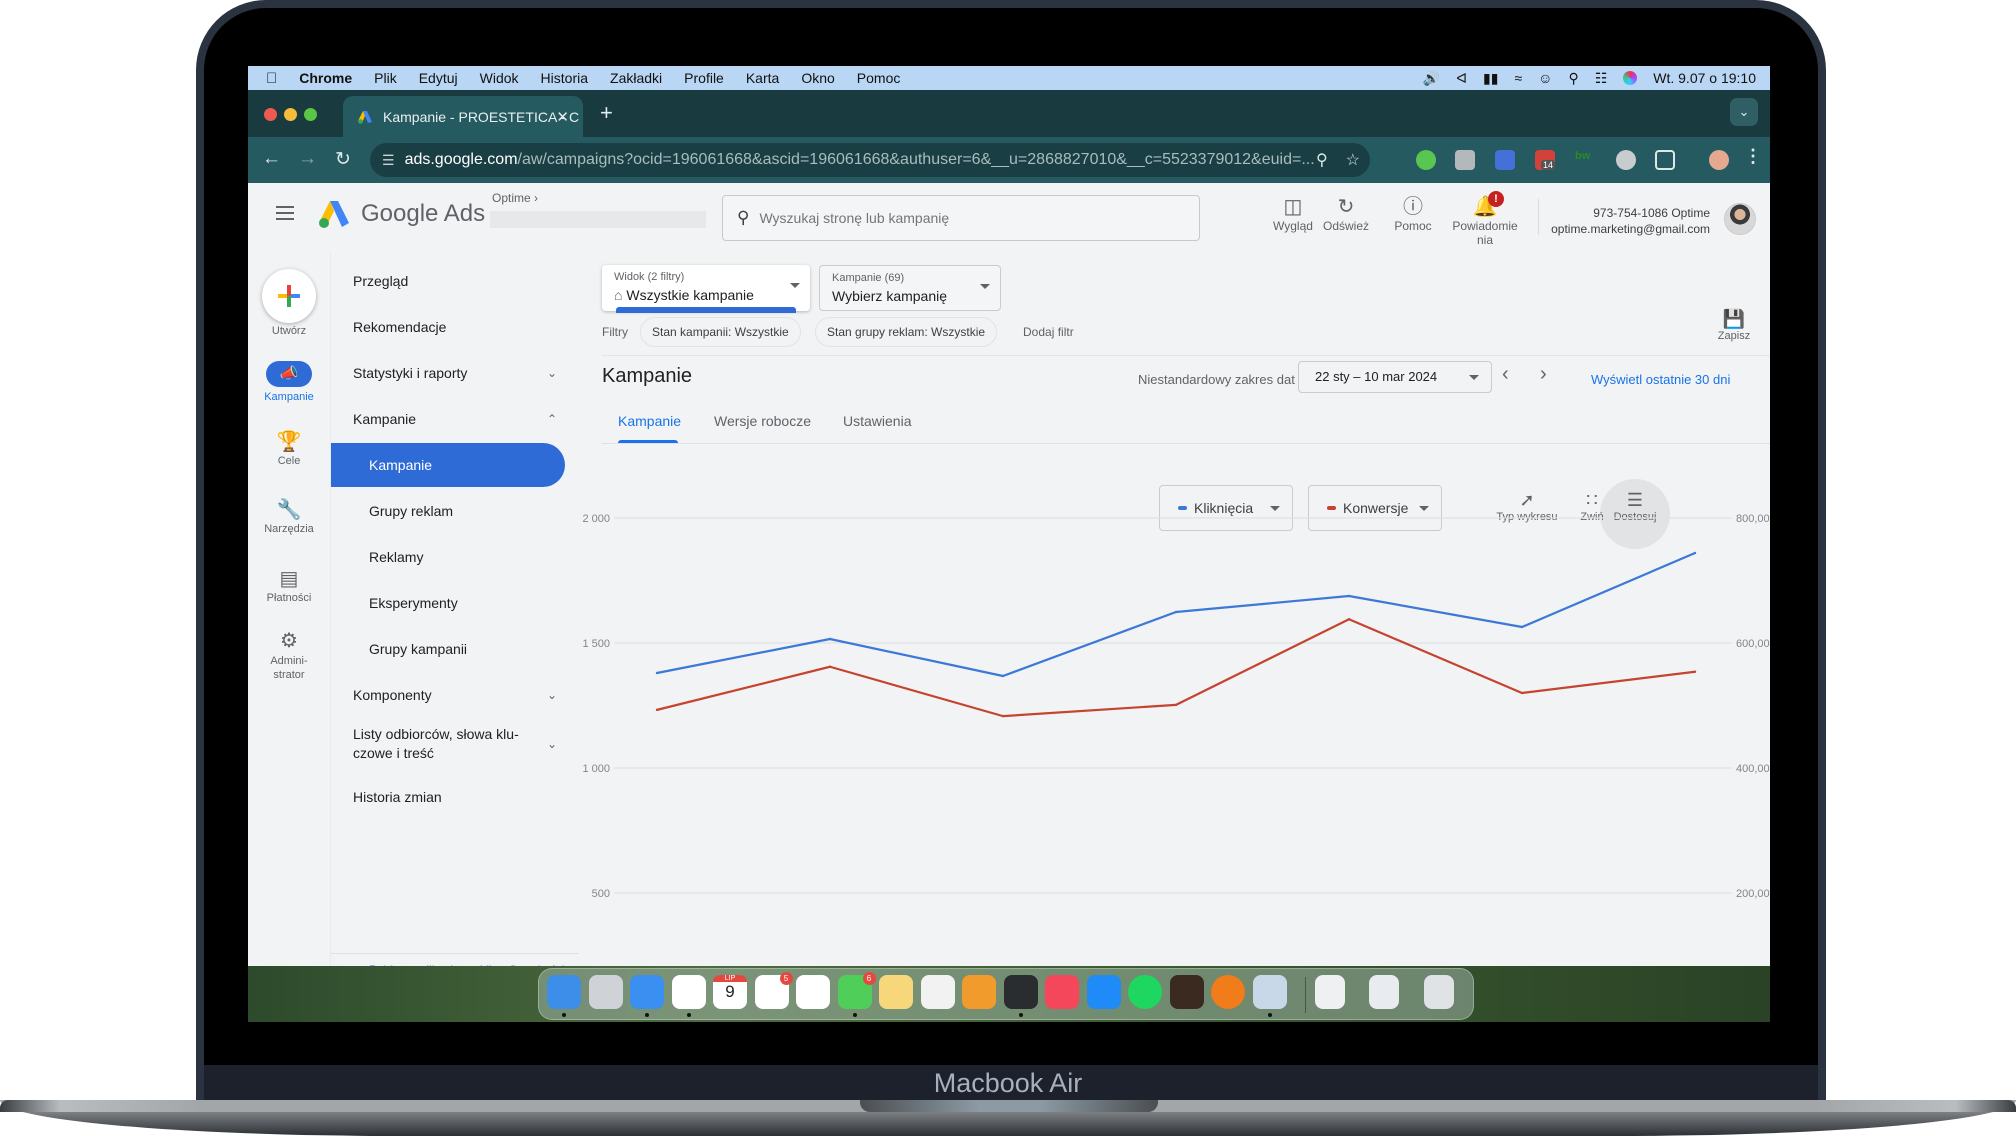 This screenshot has height=1136, width=2016. Describe the element at coordinates (1601, 78) in the screenshot. I see `control-center-icon: ☷` at that location.